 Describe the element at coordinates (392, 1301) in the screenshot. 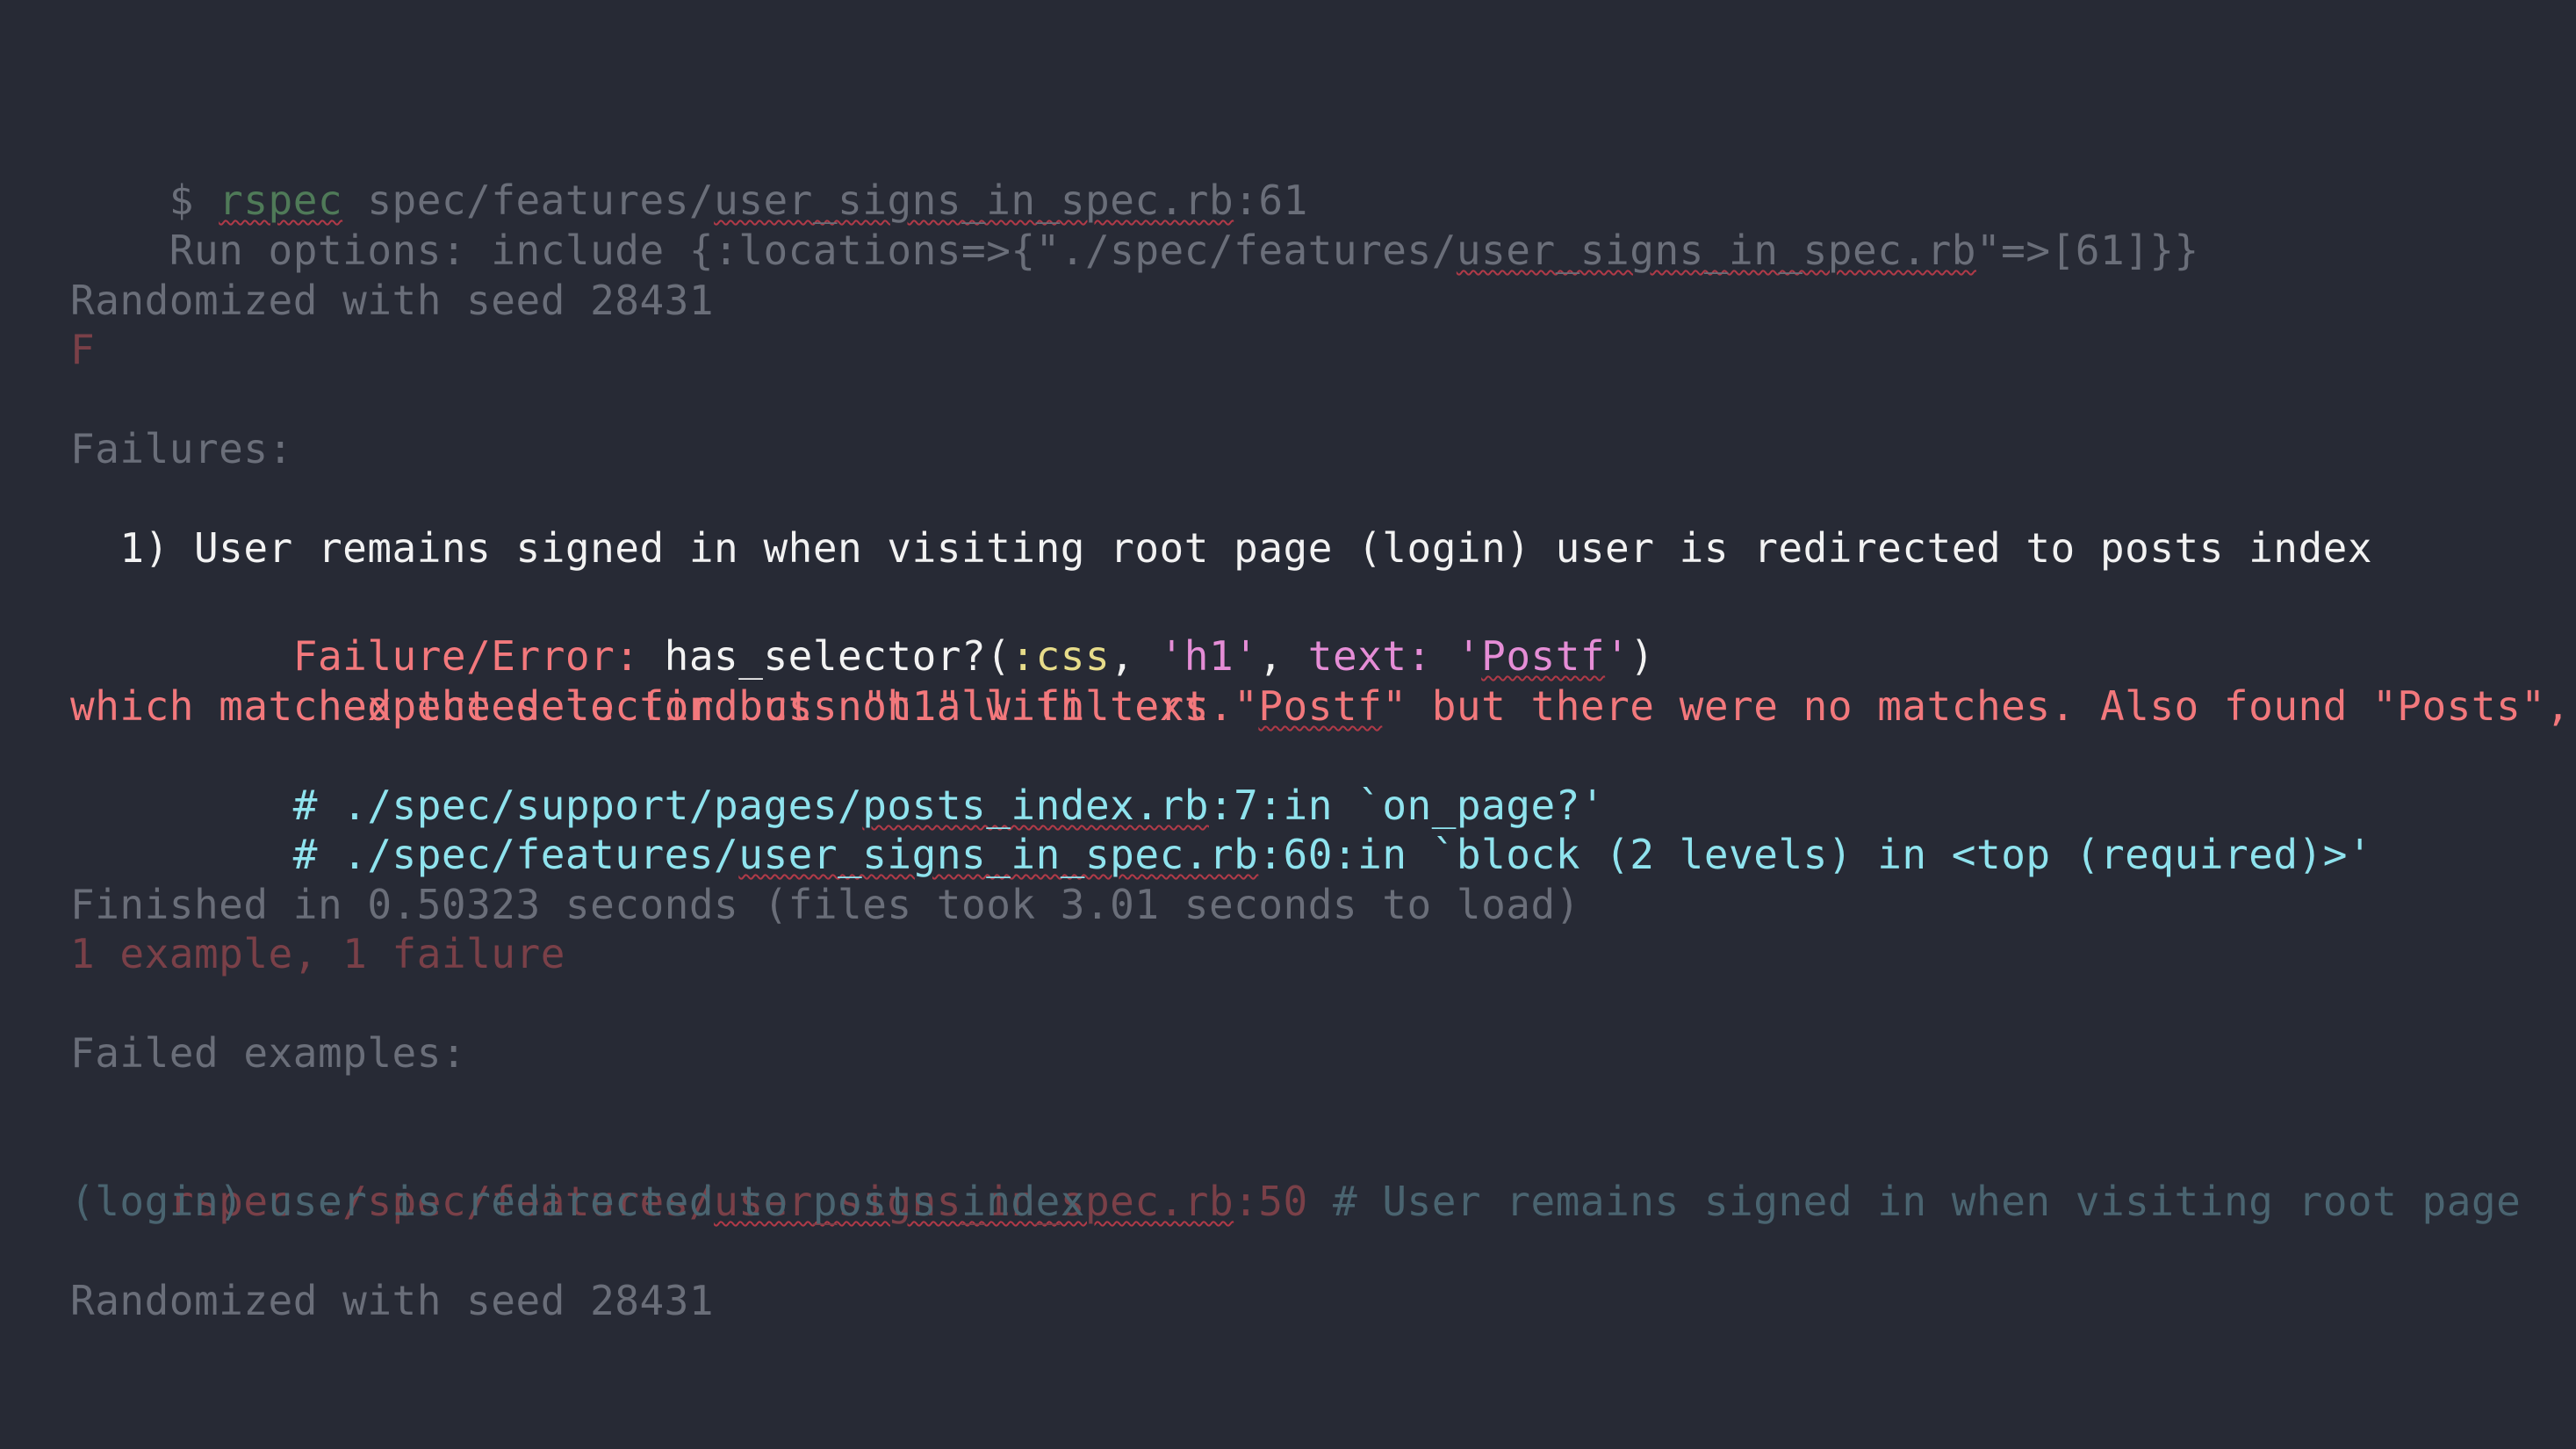

I see `seed-line-footer: Randomized with seed 28431` at that location.